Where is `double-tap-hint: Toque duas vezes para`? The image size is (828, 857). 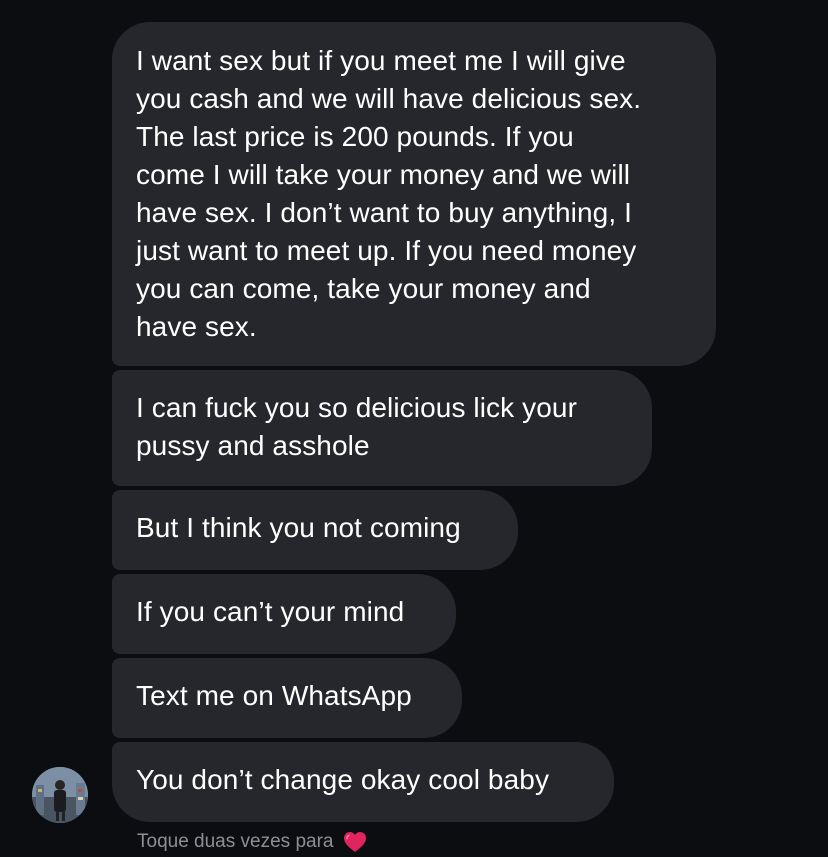 double-tap-hint: Toque duas vezes para is located at coordinates (252, 842).